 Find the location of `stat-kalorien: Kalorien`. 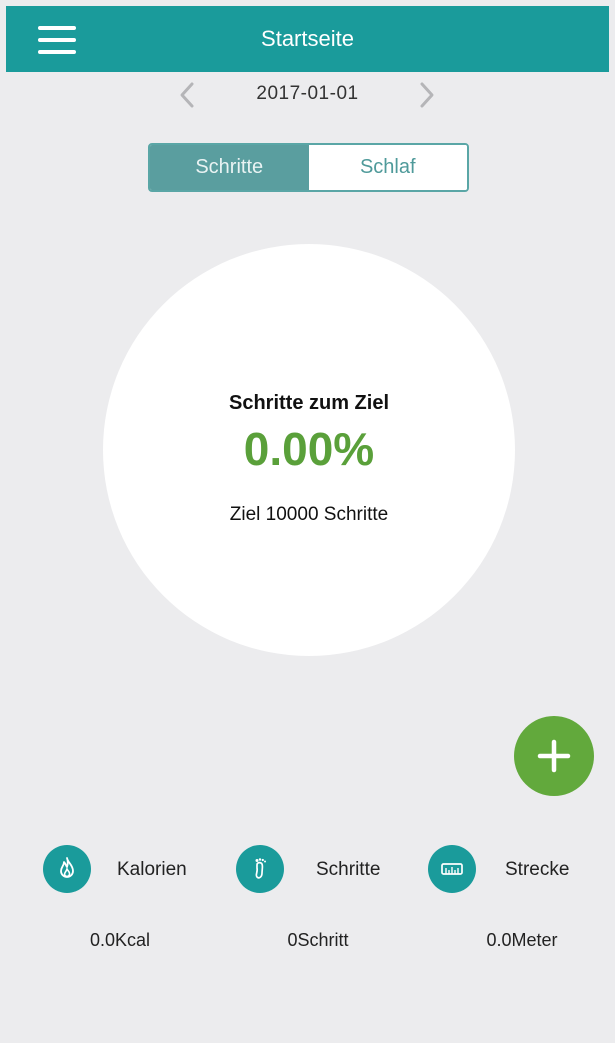

stat-kalorien: Kalorien is located at coordinates (123, 870).